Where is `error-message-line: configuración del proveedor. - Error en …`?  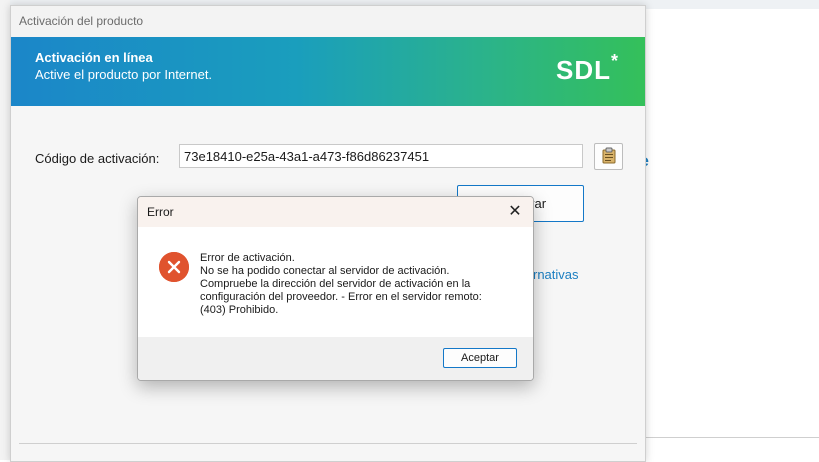
error-message-line: configuración del proveedor. - Error en … is located at coordinates (341, 297).